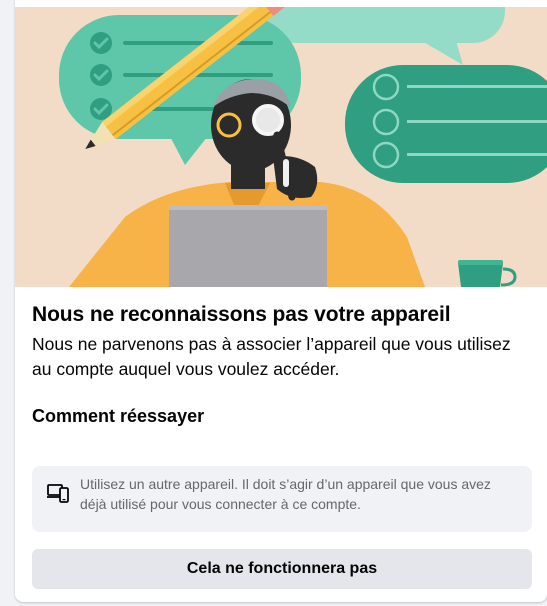 The image size is (547, 606). What do you see at coordinates (248, 246) in the screenshot?
I see `laptop-icon` at bounding box center [248, 246].